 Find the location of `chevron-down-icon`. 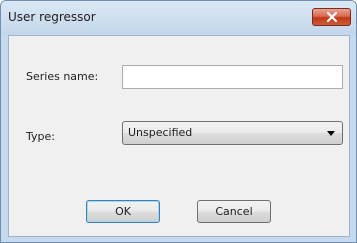

chevron-down-icon is located at coordinates (331, 133).